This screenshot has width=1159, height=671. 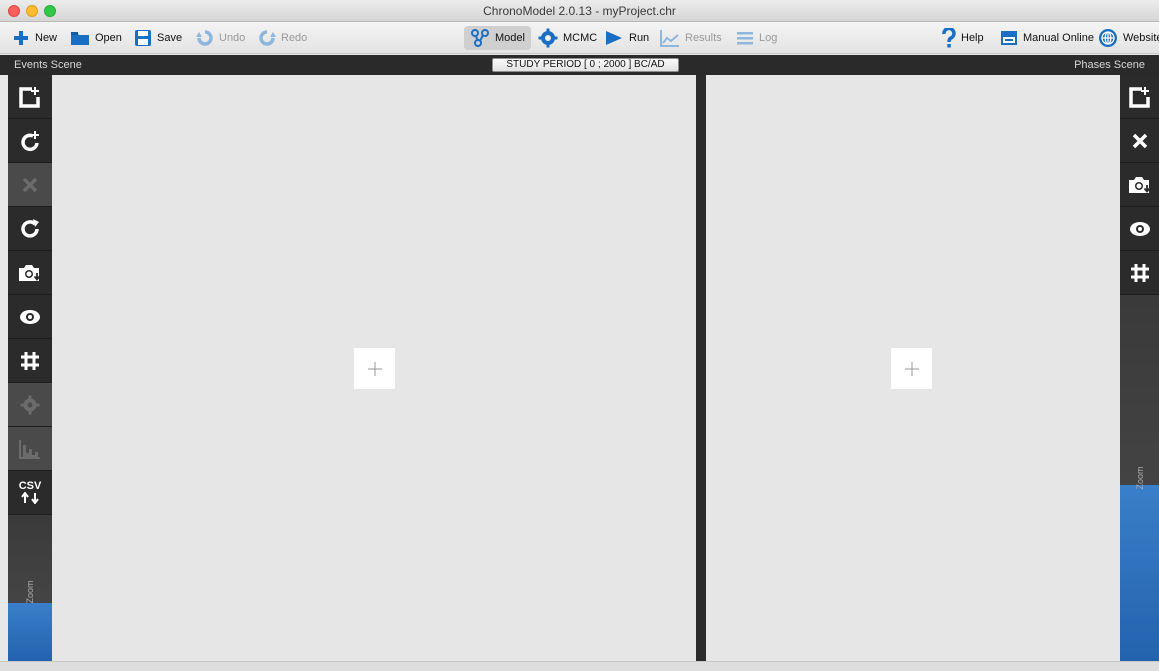 I want to click on show-grid-button, so click(x=30, y=361).